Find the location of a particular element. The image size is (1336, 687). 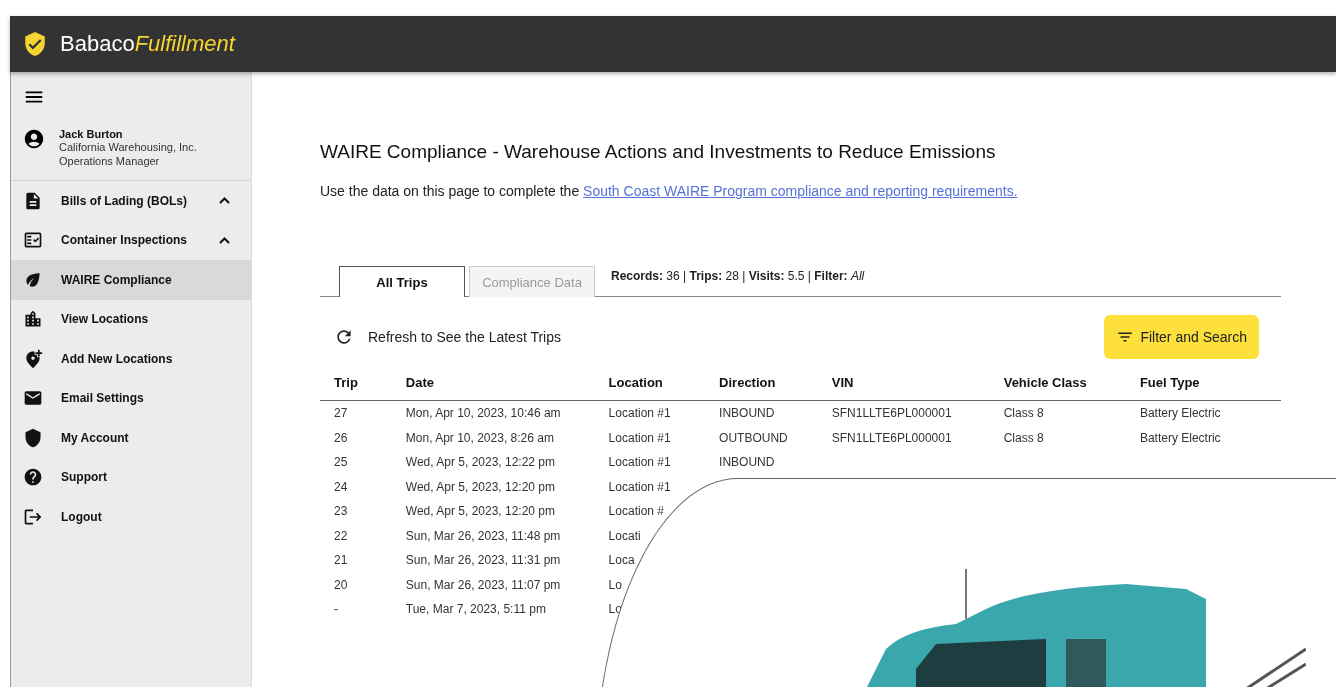

tab: All Trips is located at coordinates (402, 281).